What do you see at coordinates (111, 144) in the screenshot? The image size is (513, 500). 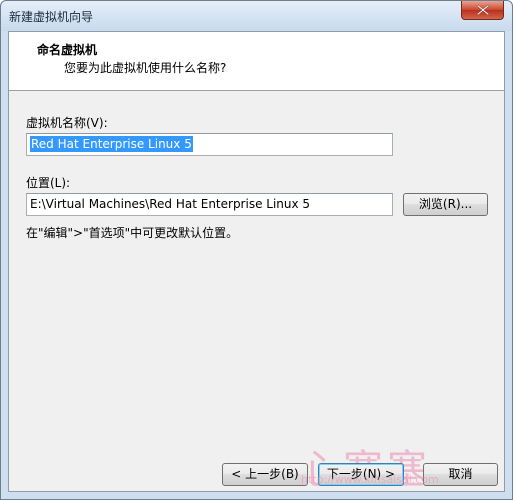 I see `vm-name-value: Red Hat Enterprise Linux 5` at bounding box center [111, 144].